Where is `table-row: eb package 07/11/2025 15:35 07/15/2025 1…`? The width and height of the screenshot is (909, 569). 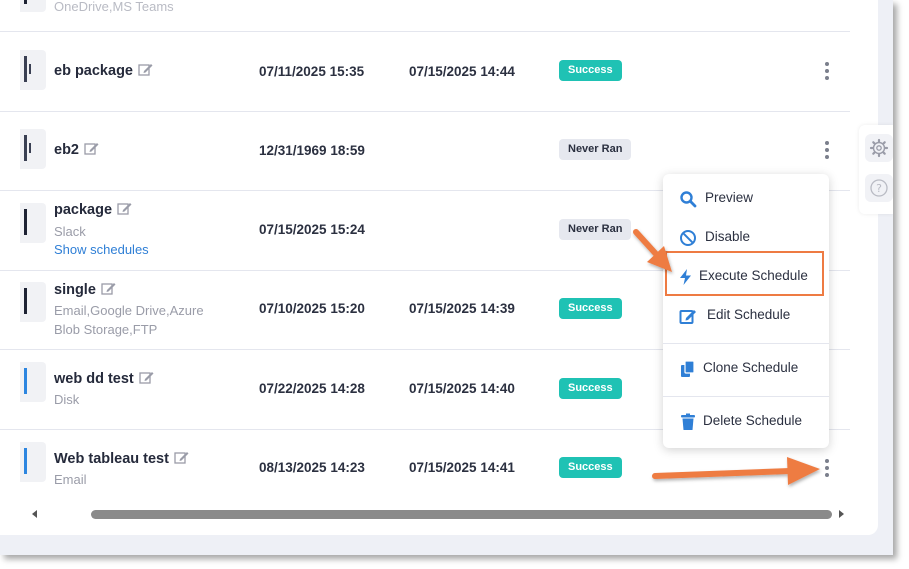 table-row: eb package 07/11/2025 15:35 07/15/2025 1… is located at coordinates (425, 72).